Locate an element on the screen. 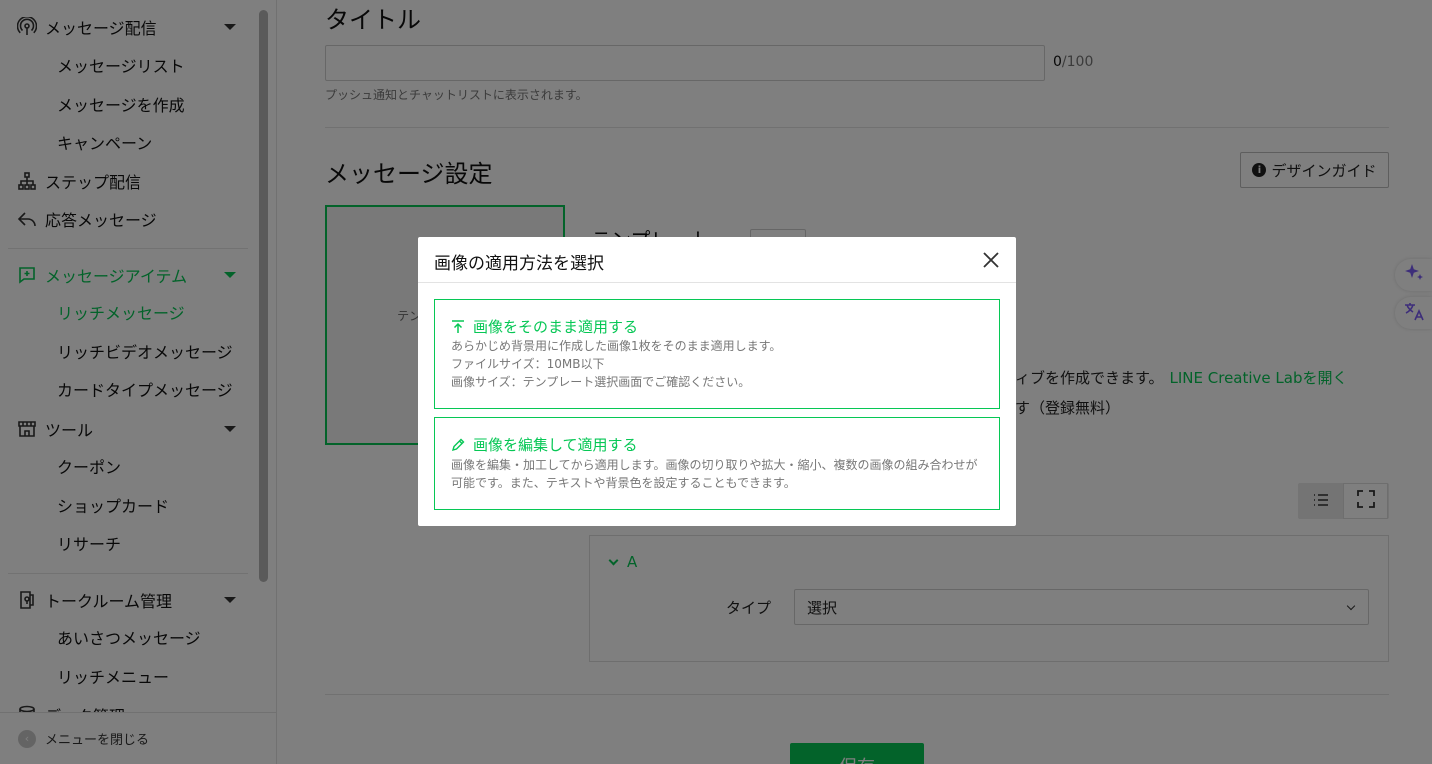  option-title: 画像をそのまま適用する is located at coordinates (556, 327).